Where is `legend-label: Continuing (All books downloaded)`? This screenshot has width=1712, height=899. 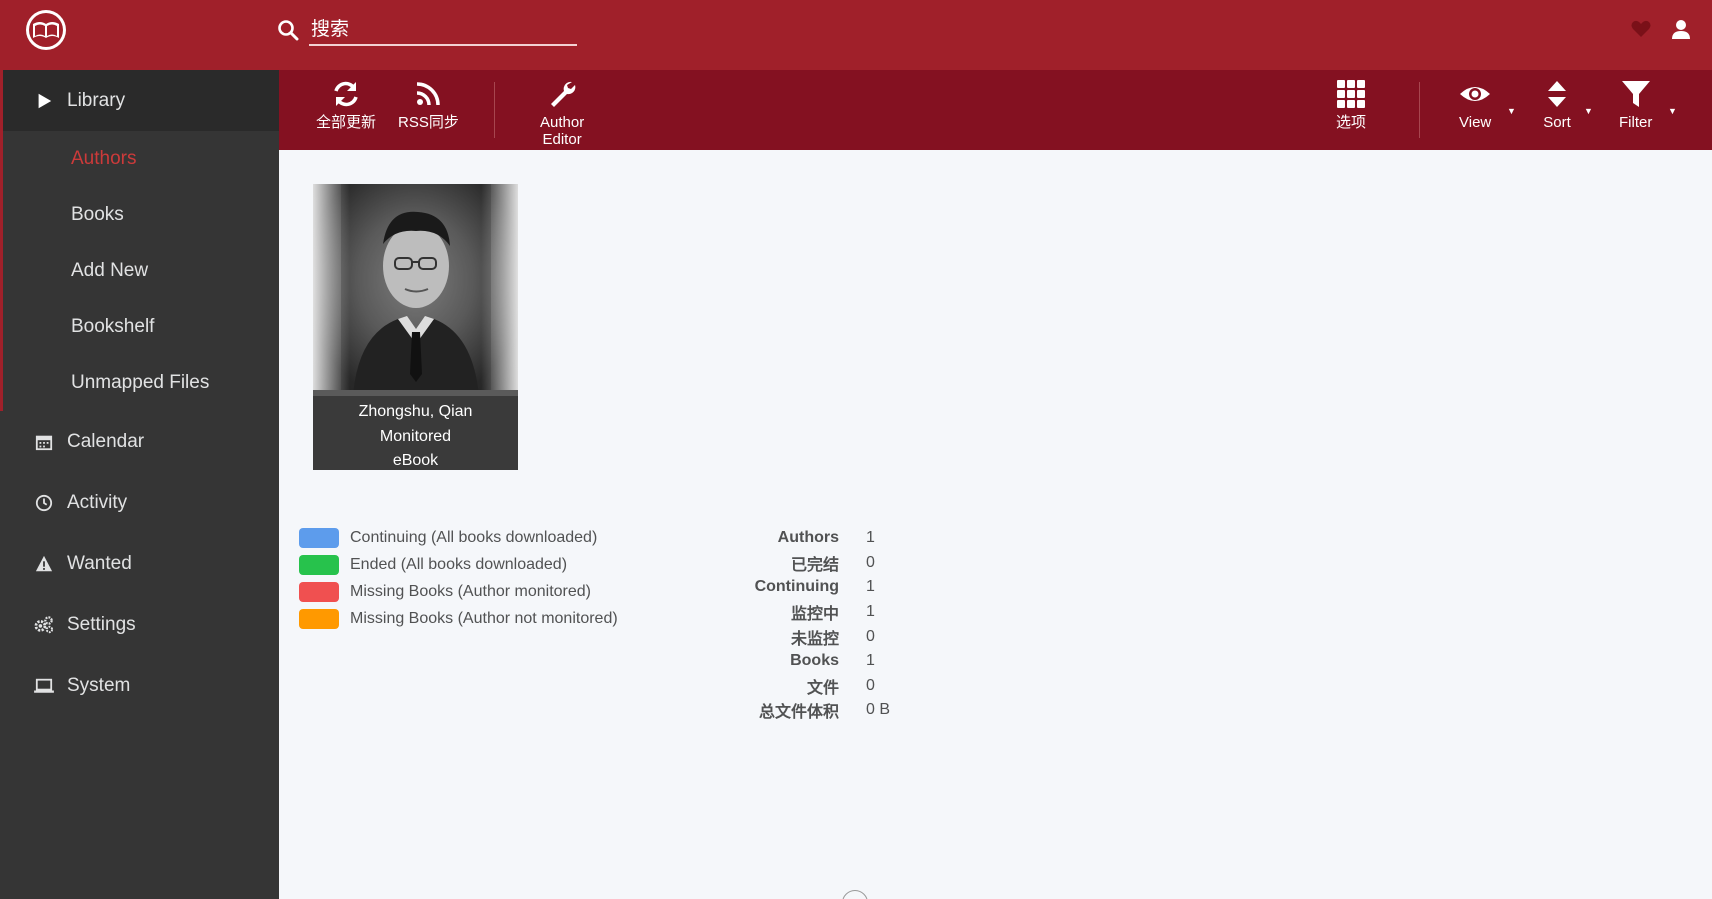
legend-label: Continuing (All books downloaded) is located at coordinates (474, 537).